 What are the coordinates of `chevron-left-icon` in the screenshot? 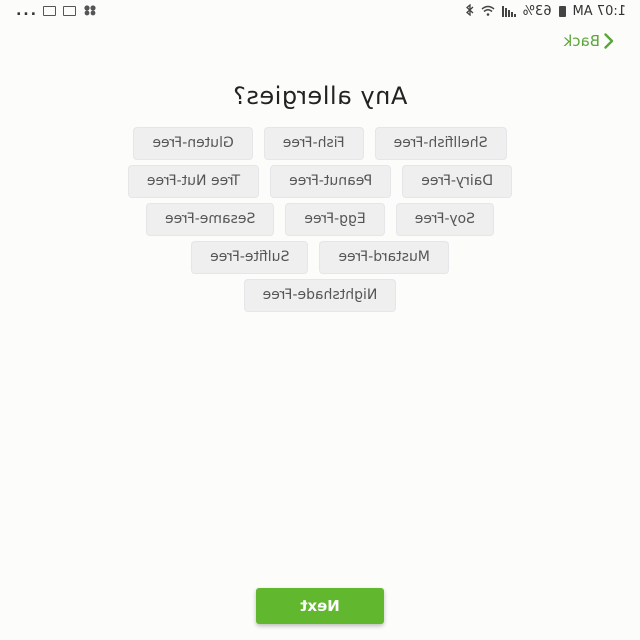 It's located at (609, 41).